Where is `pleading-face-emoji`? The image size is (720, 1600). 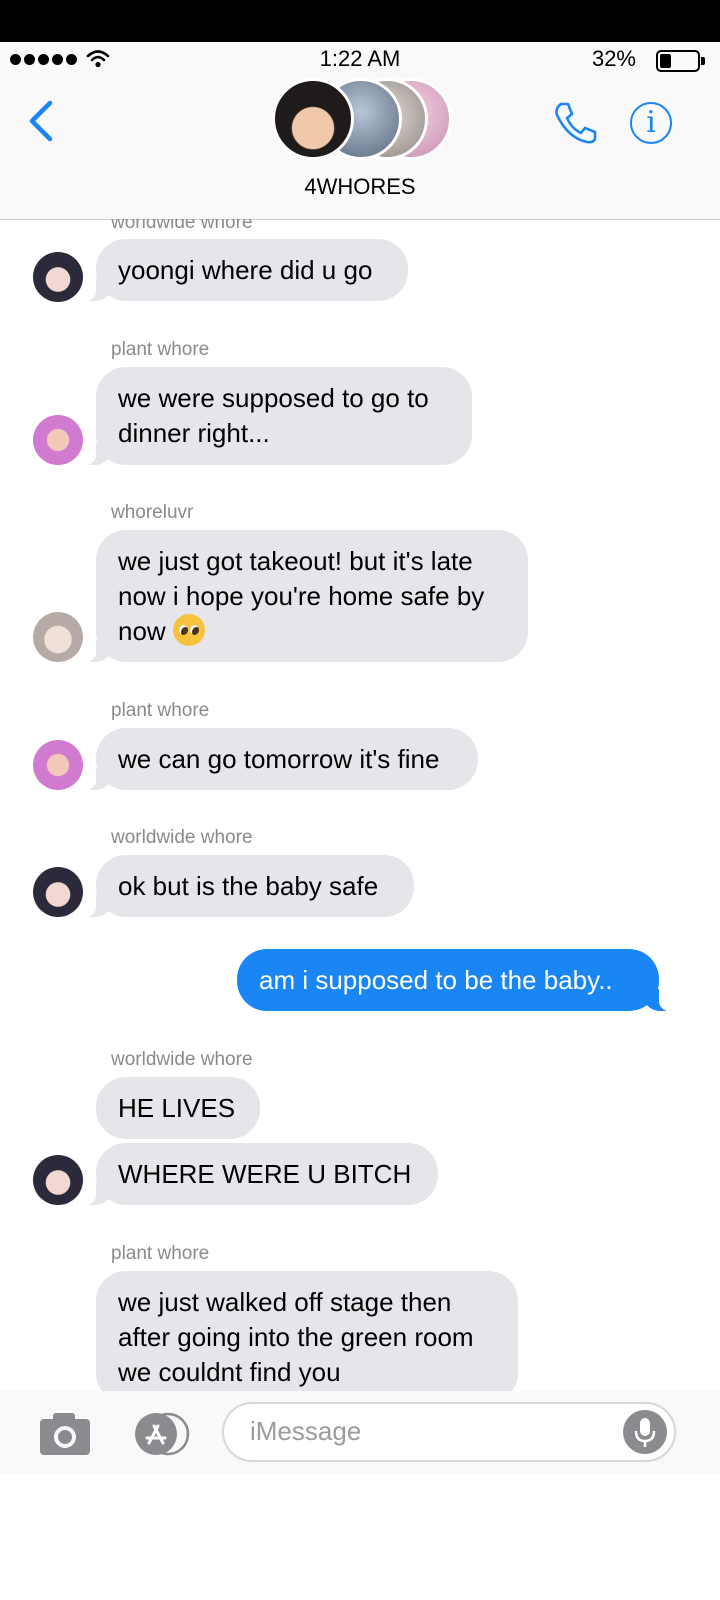 pleading-face-emoji is located at coordinates (188, 630).